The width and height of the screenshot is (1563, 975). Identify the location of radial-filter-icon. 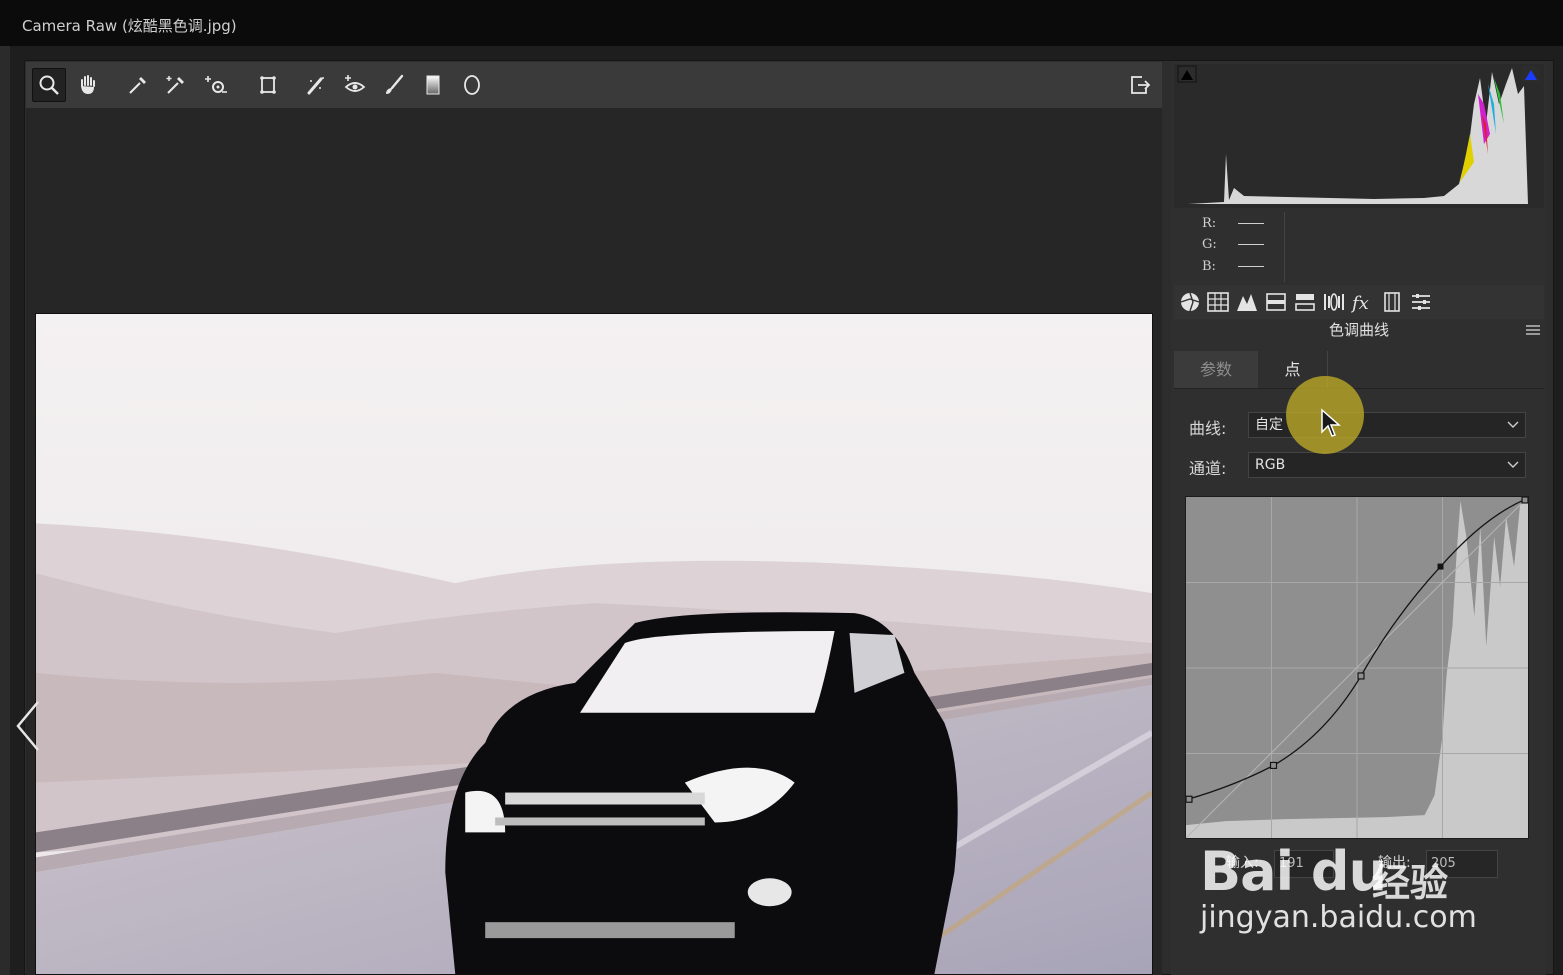
(472, 85).